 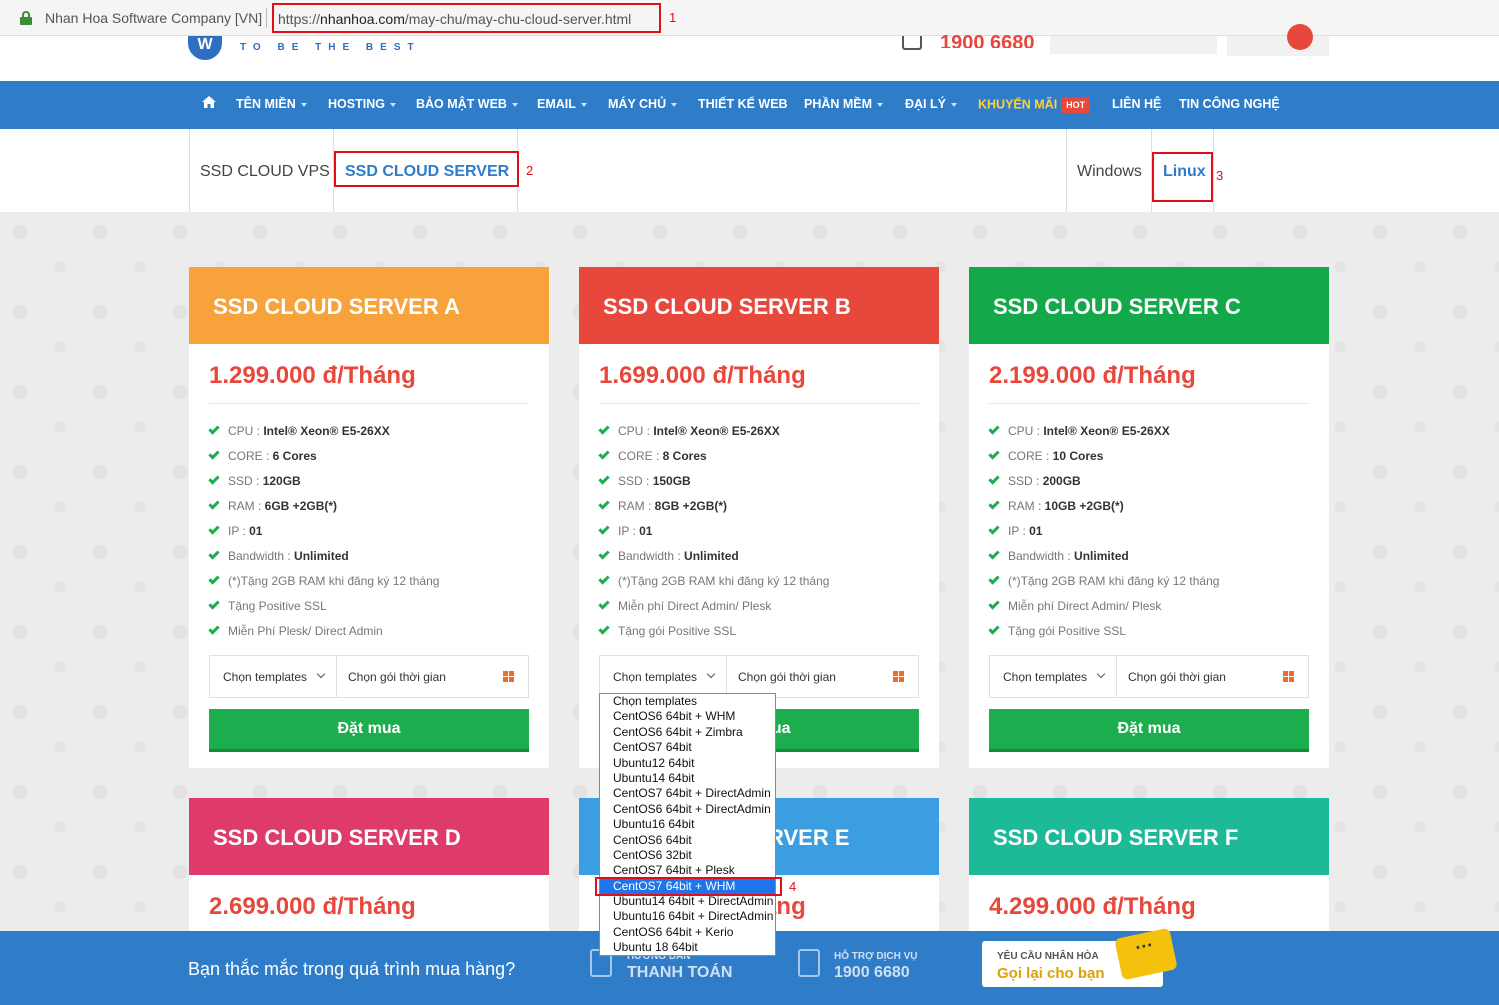 I want to click on feature-item: SSD : 120GB, so click(x=368, y=481).